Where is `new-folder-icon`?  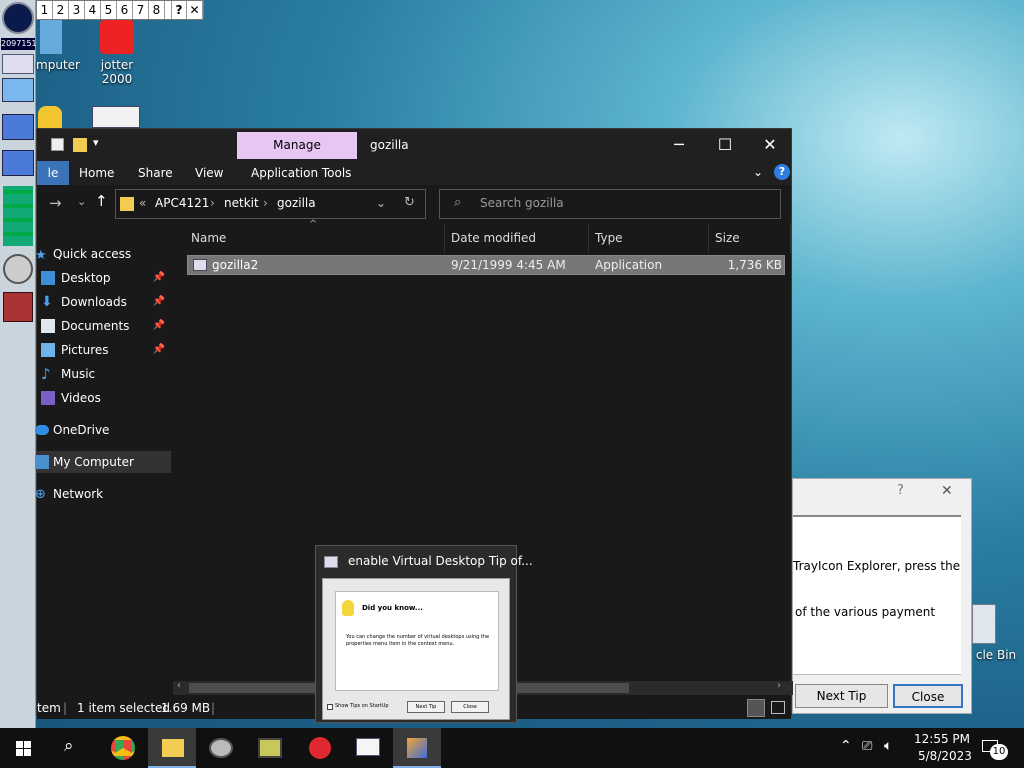 new-folder-icon is located at coordinates (80, 145).